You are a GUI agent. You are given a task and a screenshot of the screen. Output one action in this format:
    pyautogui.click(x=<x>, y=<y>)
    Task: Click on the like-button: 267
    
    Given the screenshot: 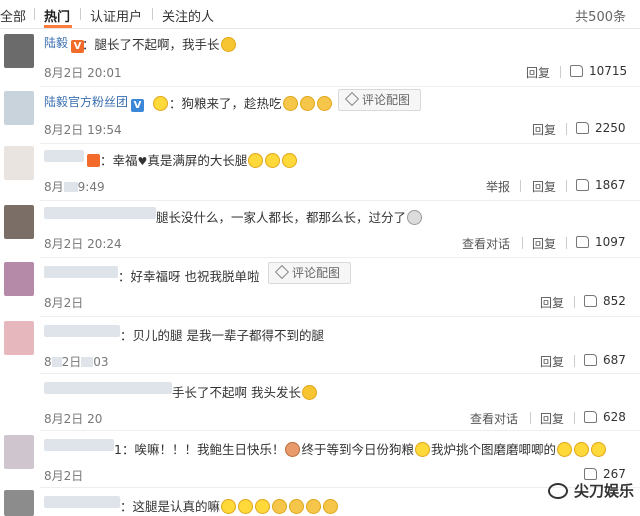 What is the action you would take?
    pyautogui.click(x=605, y=474)
    